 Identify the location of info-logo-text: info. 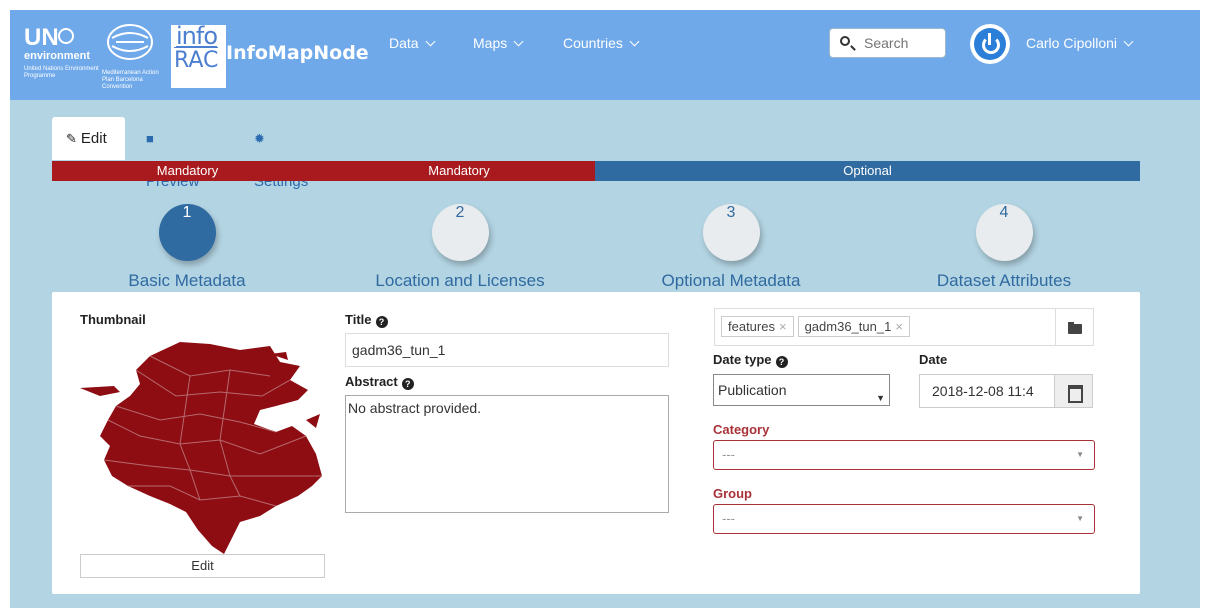
(197, 36).